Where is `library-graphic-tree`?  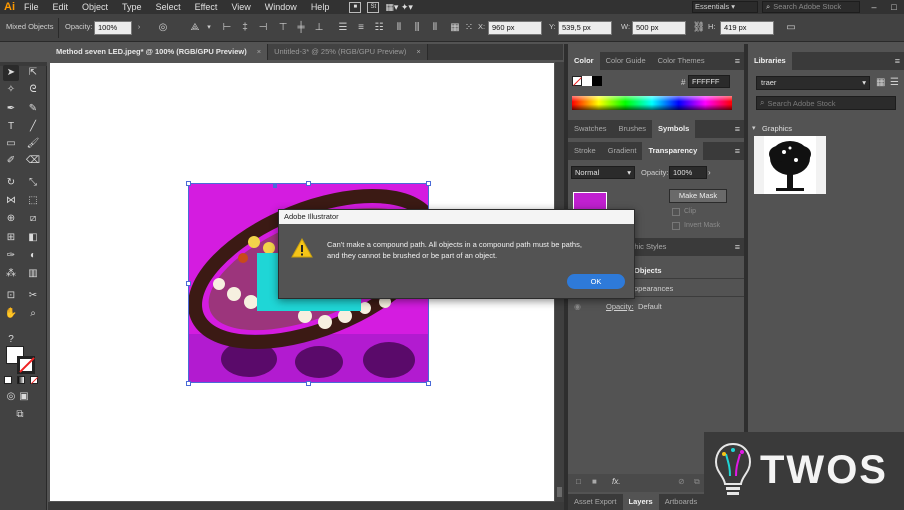
library-graphic-tree is located at coordinates (790, 165).